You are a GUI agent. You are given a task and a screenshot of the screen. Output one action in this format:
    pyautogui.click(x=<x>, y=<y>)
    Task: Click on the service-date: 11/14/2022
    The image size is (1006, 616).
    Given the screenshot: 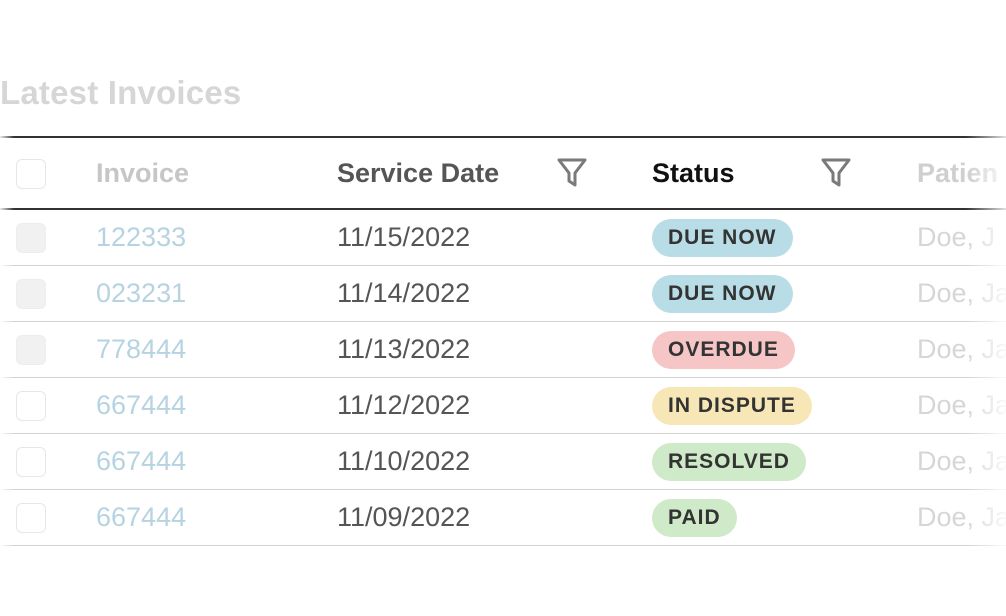 What is the action you would take?
    pyautogui.click(x=404, y=293)
    